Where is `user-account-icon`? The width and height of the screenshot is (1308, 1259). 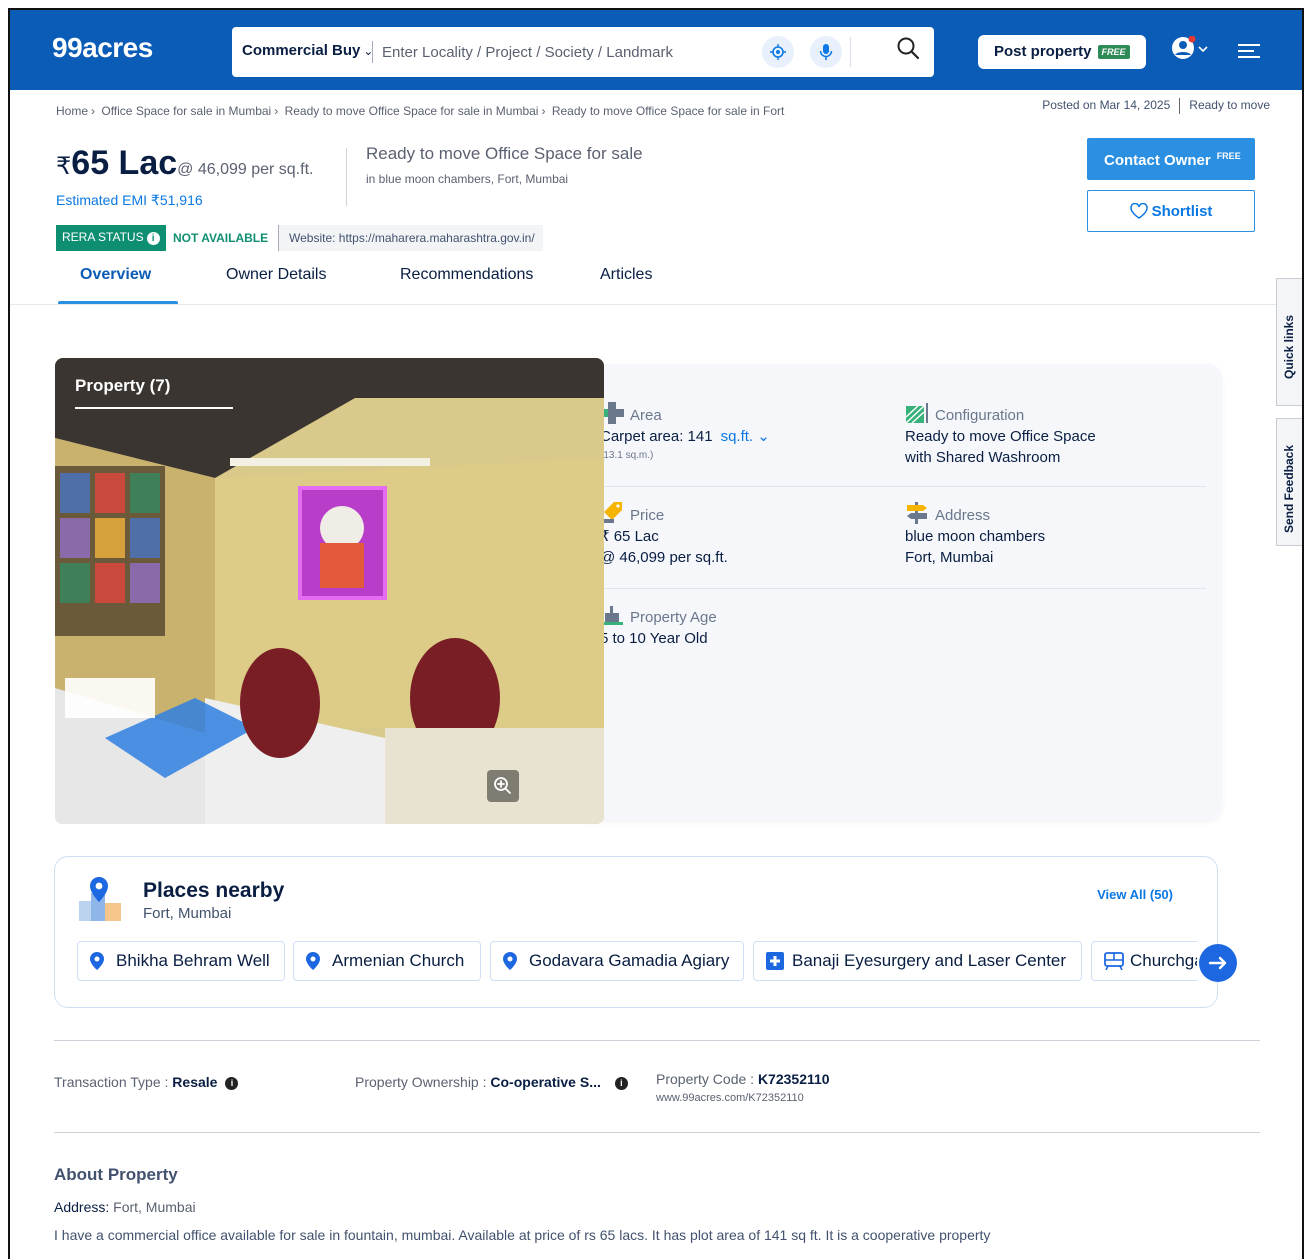
user-account-icon is located at coordinates (1190, 50).